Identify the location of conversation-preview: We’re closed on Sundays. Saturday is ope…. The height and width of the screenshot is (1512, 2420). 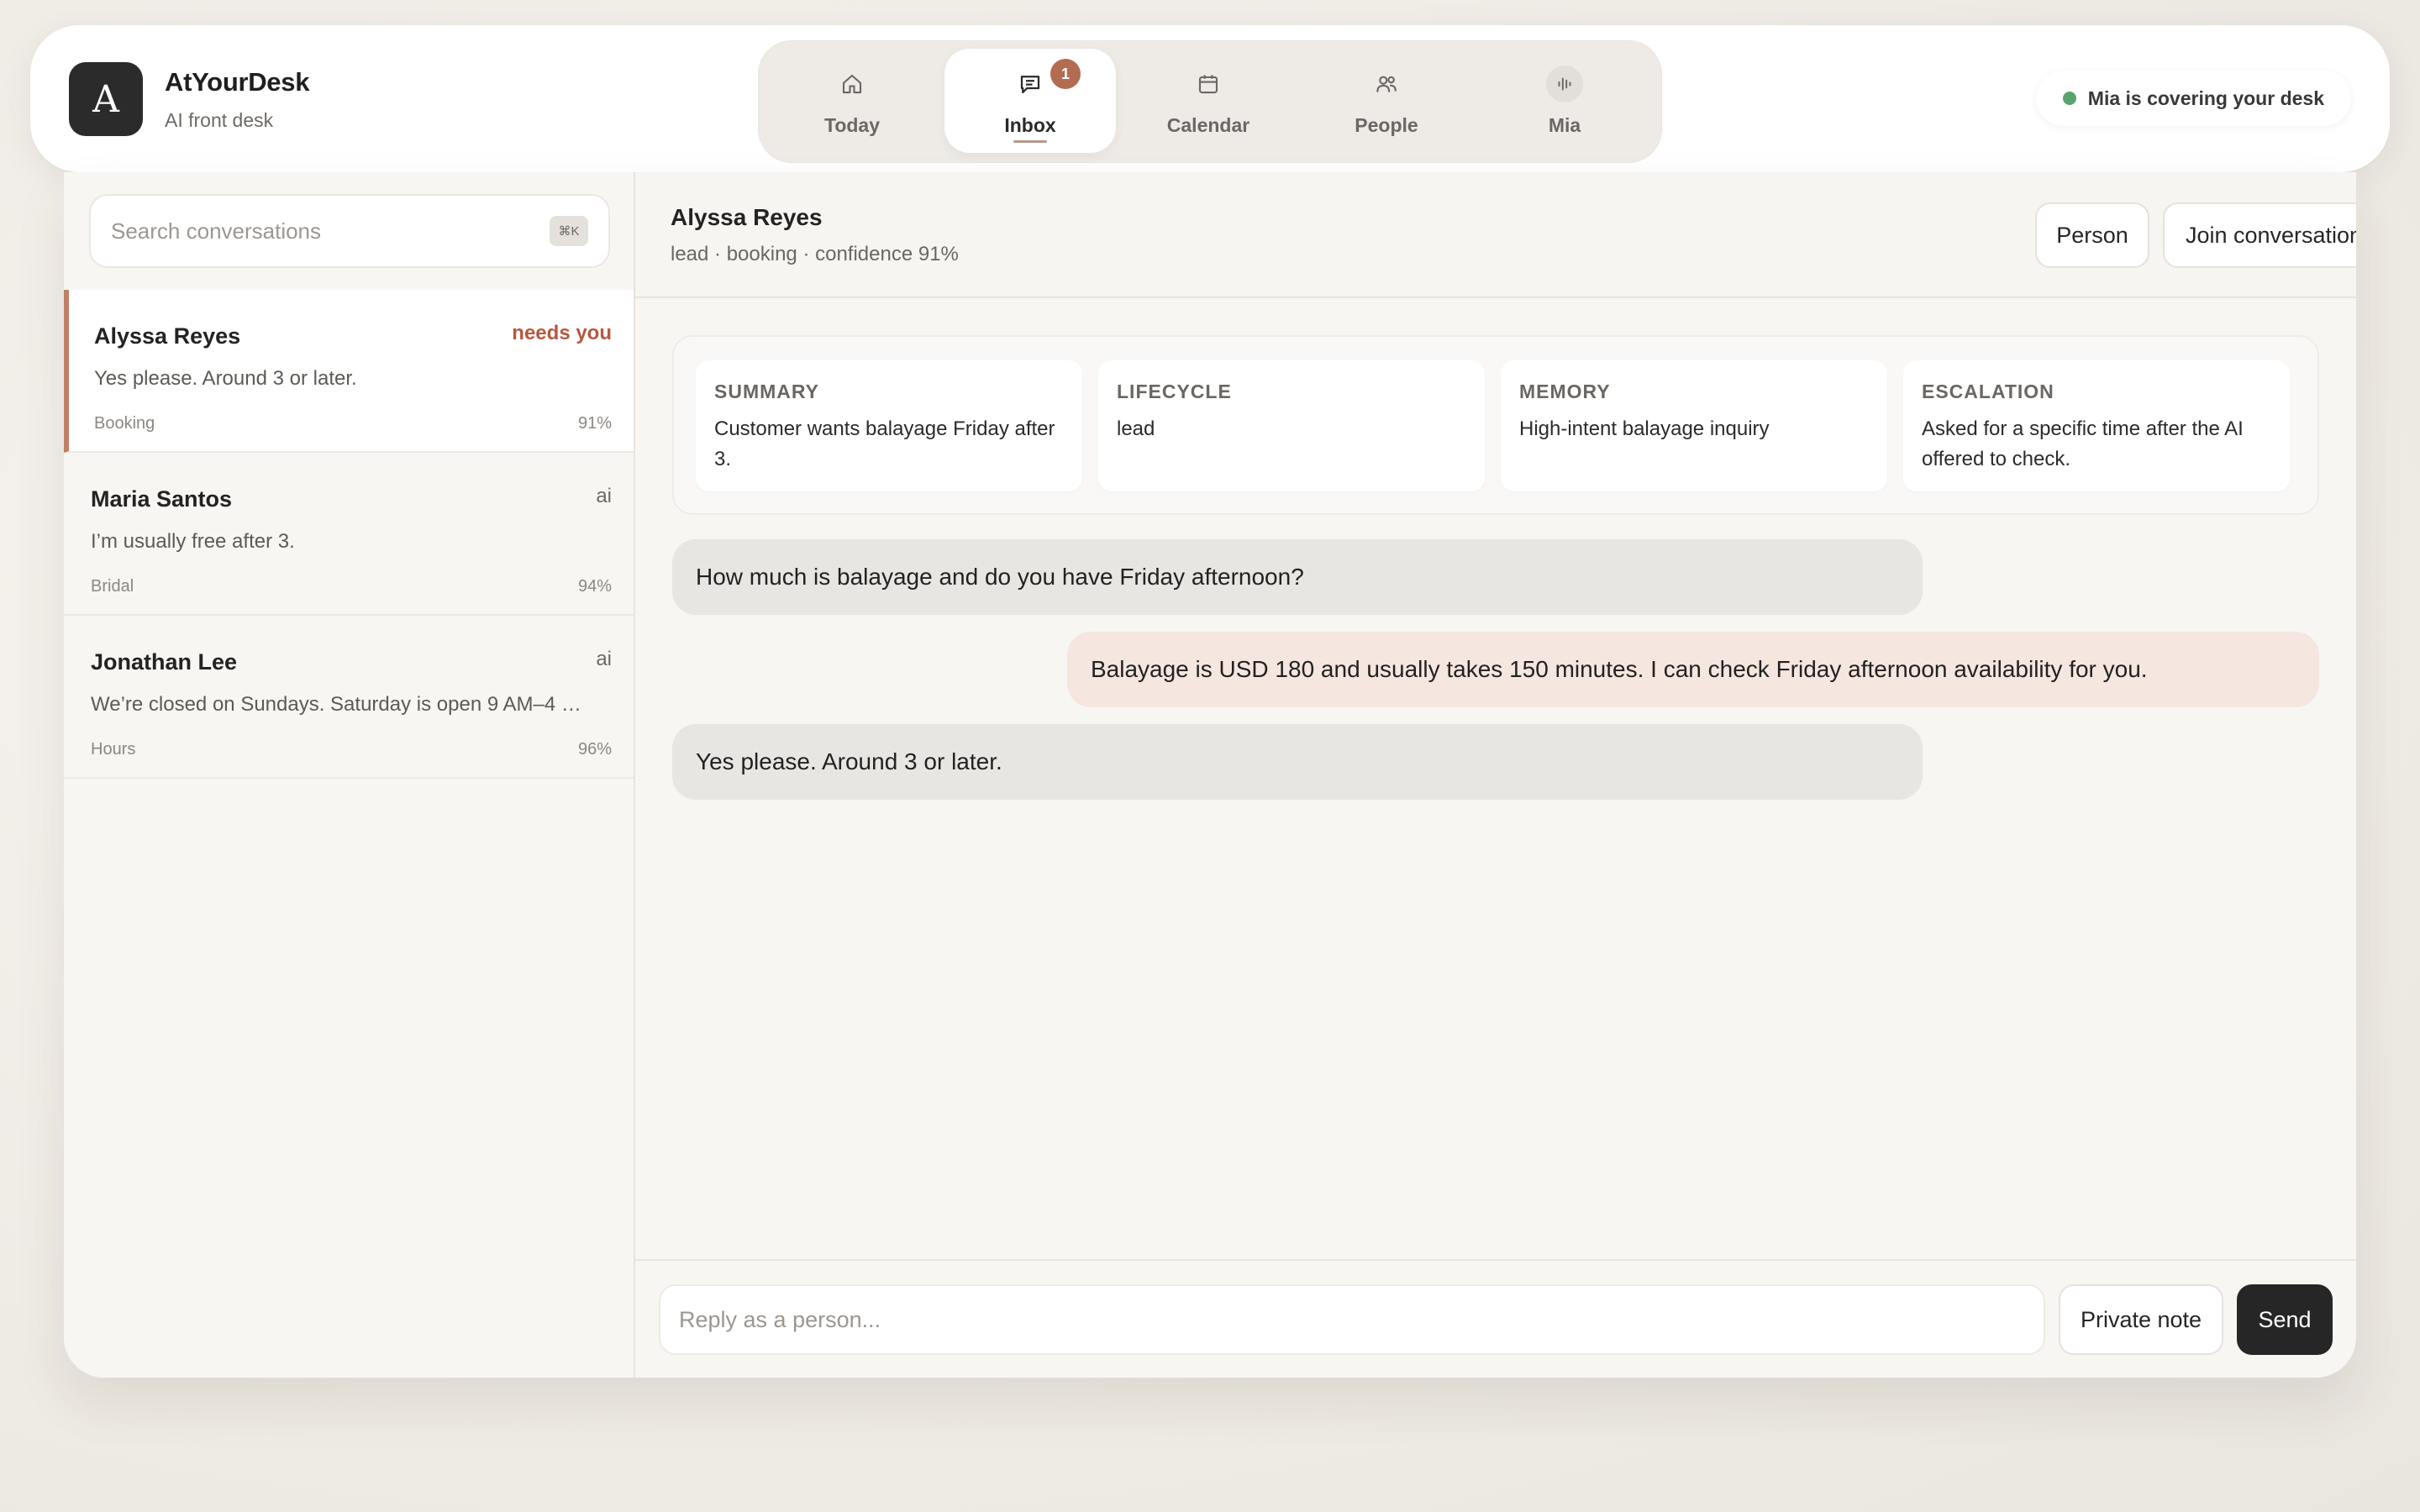
(336, 704).